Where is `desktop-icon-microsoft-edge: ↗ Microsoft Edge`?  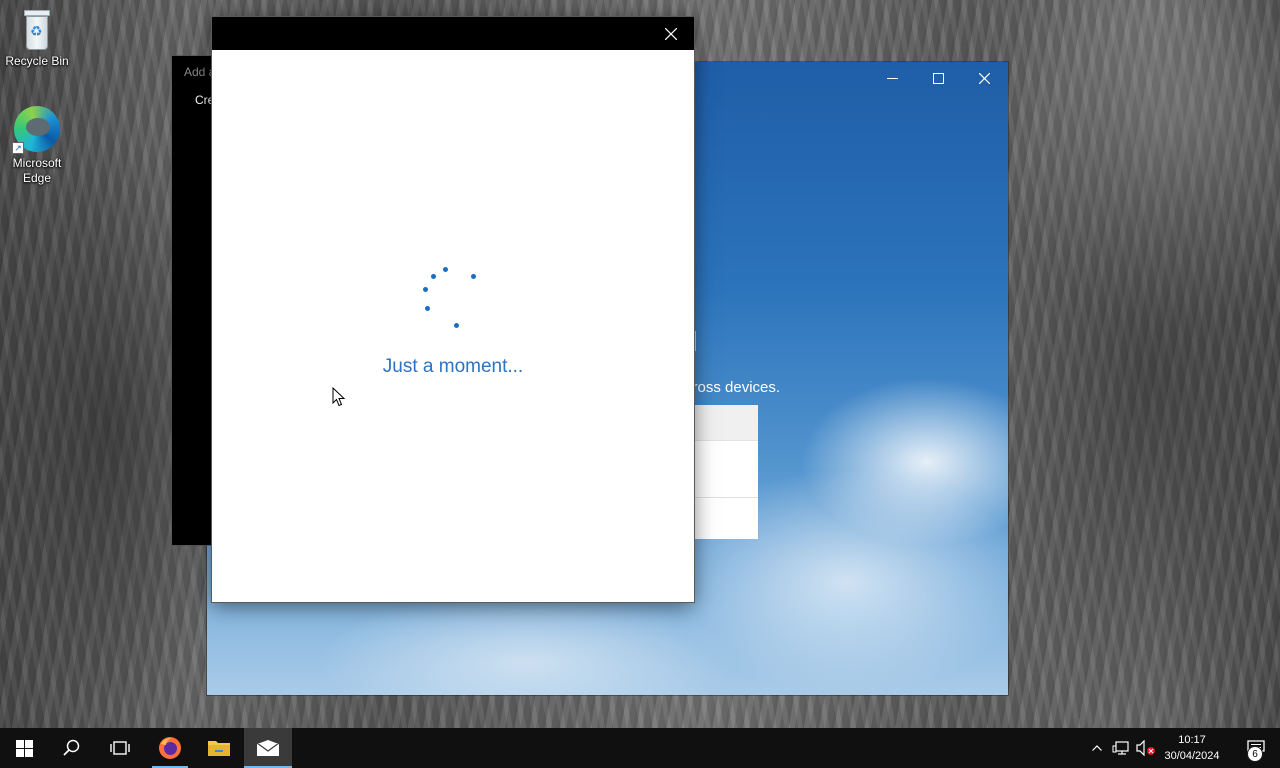 desktop-icon-microsoft-edge: ↗ Microsoft Edge is located at coordinates (37, 145).